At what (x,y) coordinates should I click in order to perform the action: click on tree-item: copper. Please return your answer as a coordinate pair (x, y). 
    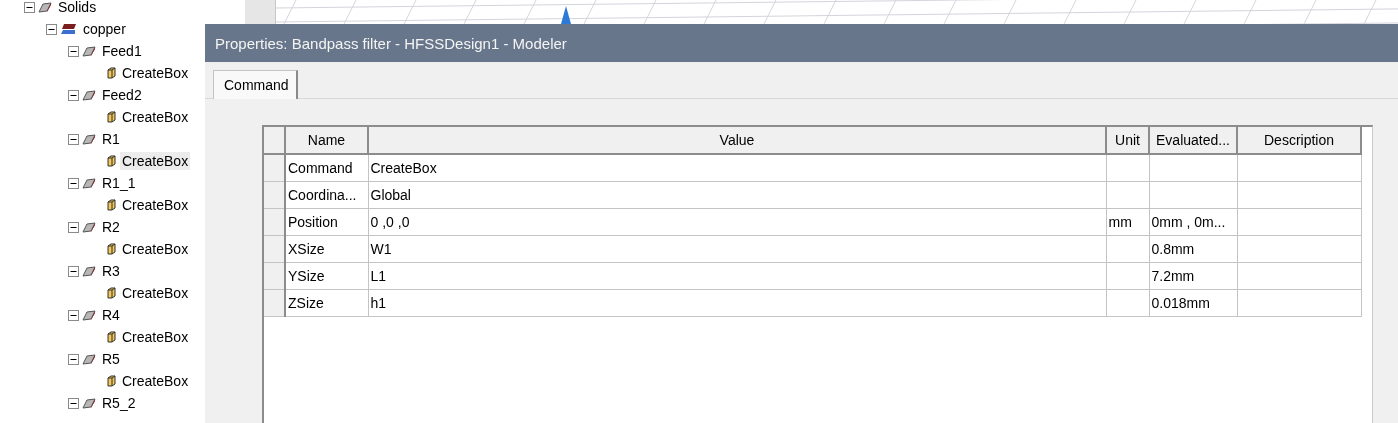
    Looking at the image, I should click on (104, 29).